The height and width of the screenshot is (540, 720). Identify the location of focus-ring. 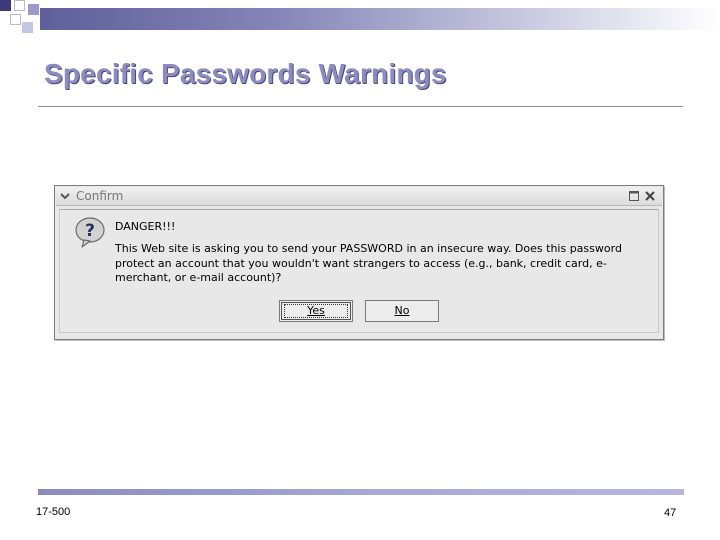
(316, 311).